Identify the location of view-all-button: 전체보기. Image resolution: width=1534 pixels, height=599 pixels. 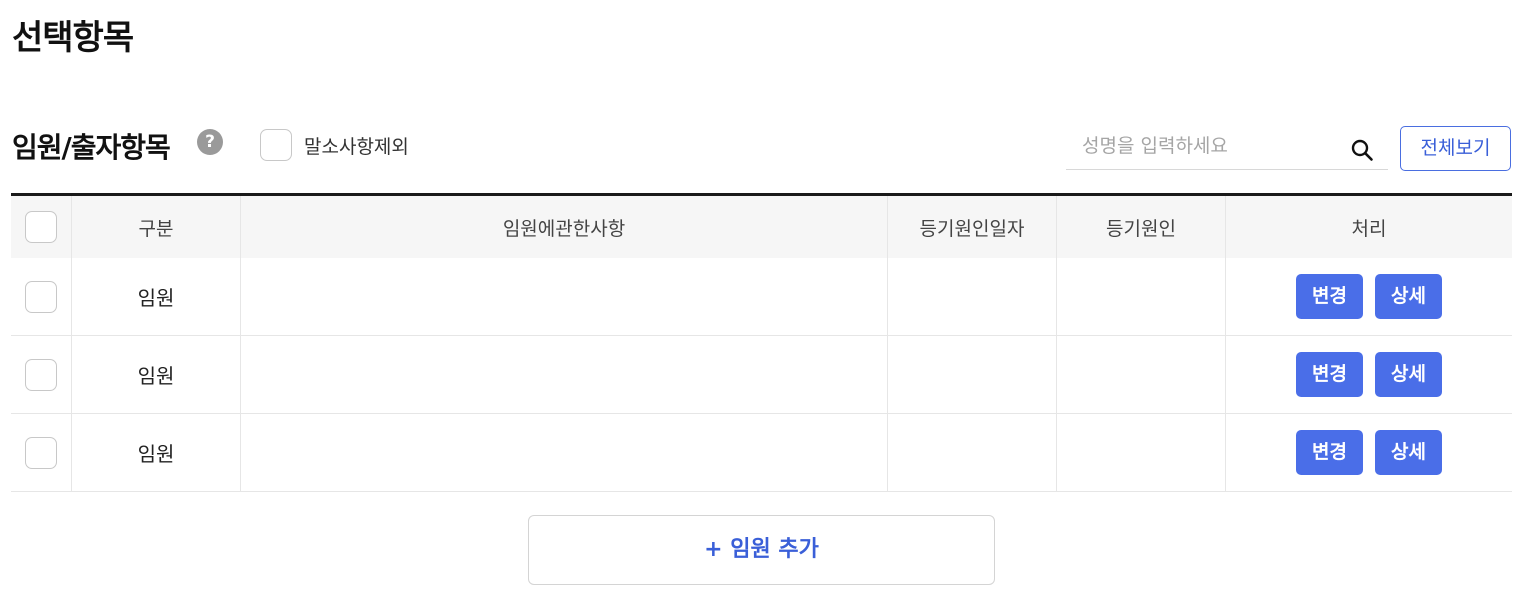
(1455, 148).